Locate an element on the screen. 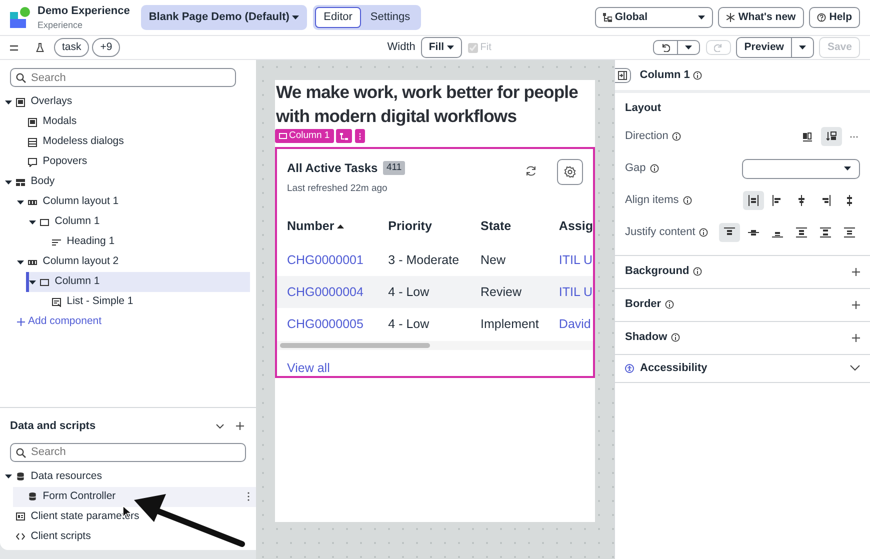  app-name: Demo Experience is located at coordinates (84, 11).